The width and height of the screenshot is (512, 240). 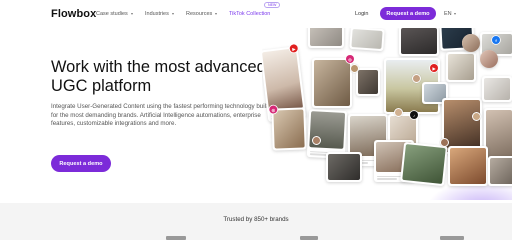 I want to click on new-badge: NEW, so click(x=272, y=5).